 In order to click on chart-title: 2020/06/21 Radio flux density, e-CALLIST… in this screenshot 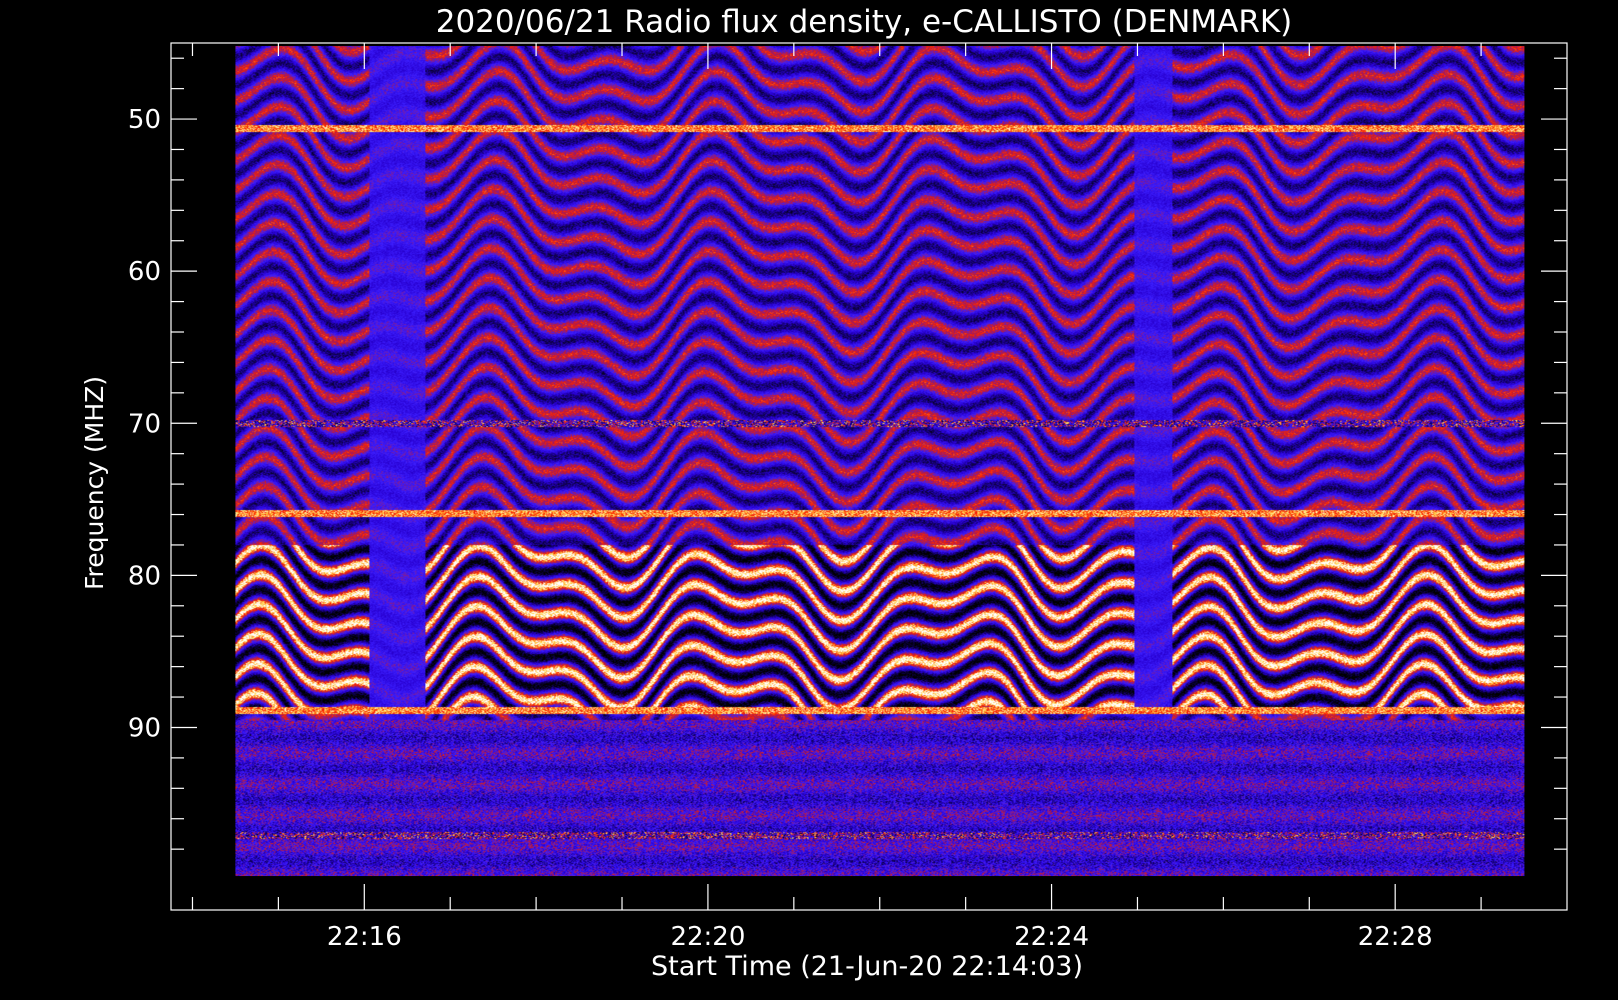, I will do `click(864, 22)`.